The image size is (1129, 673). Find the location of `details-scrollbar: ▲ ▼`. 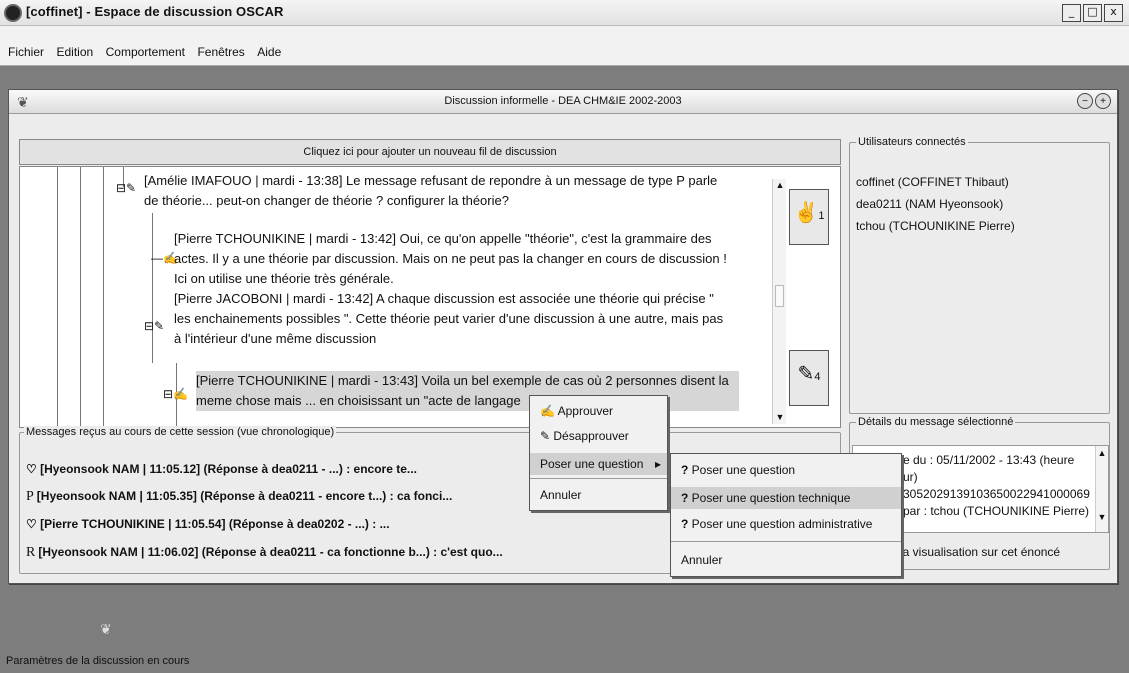

details-scrollbar: ▲ ▼ is located at coordinates (1101, 489).